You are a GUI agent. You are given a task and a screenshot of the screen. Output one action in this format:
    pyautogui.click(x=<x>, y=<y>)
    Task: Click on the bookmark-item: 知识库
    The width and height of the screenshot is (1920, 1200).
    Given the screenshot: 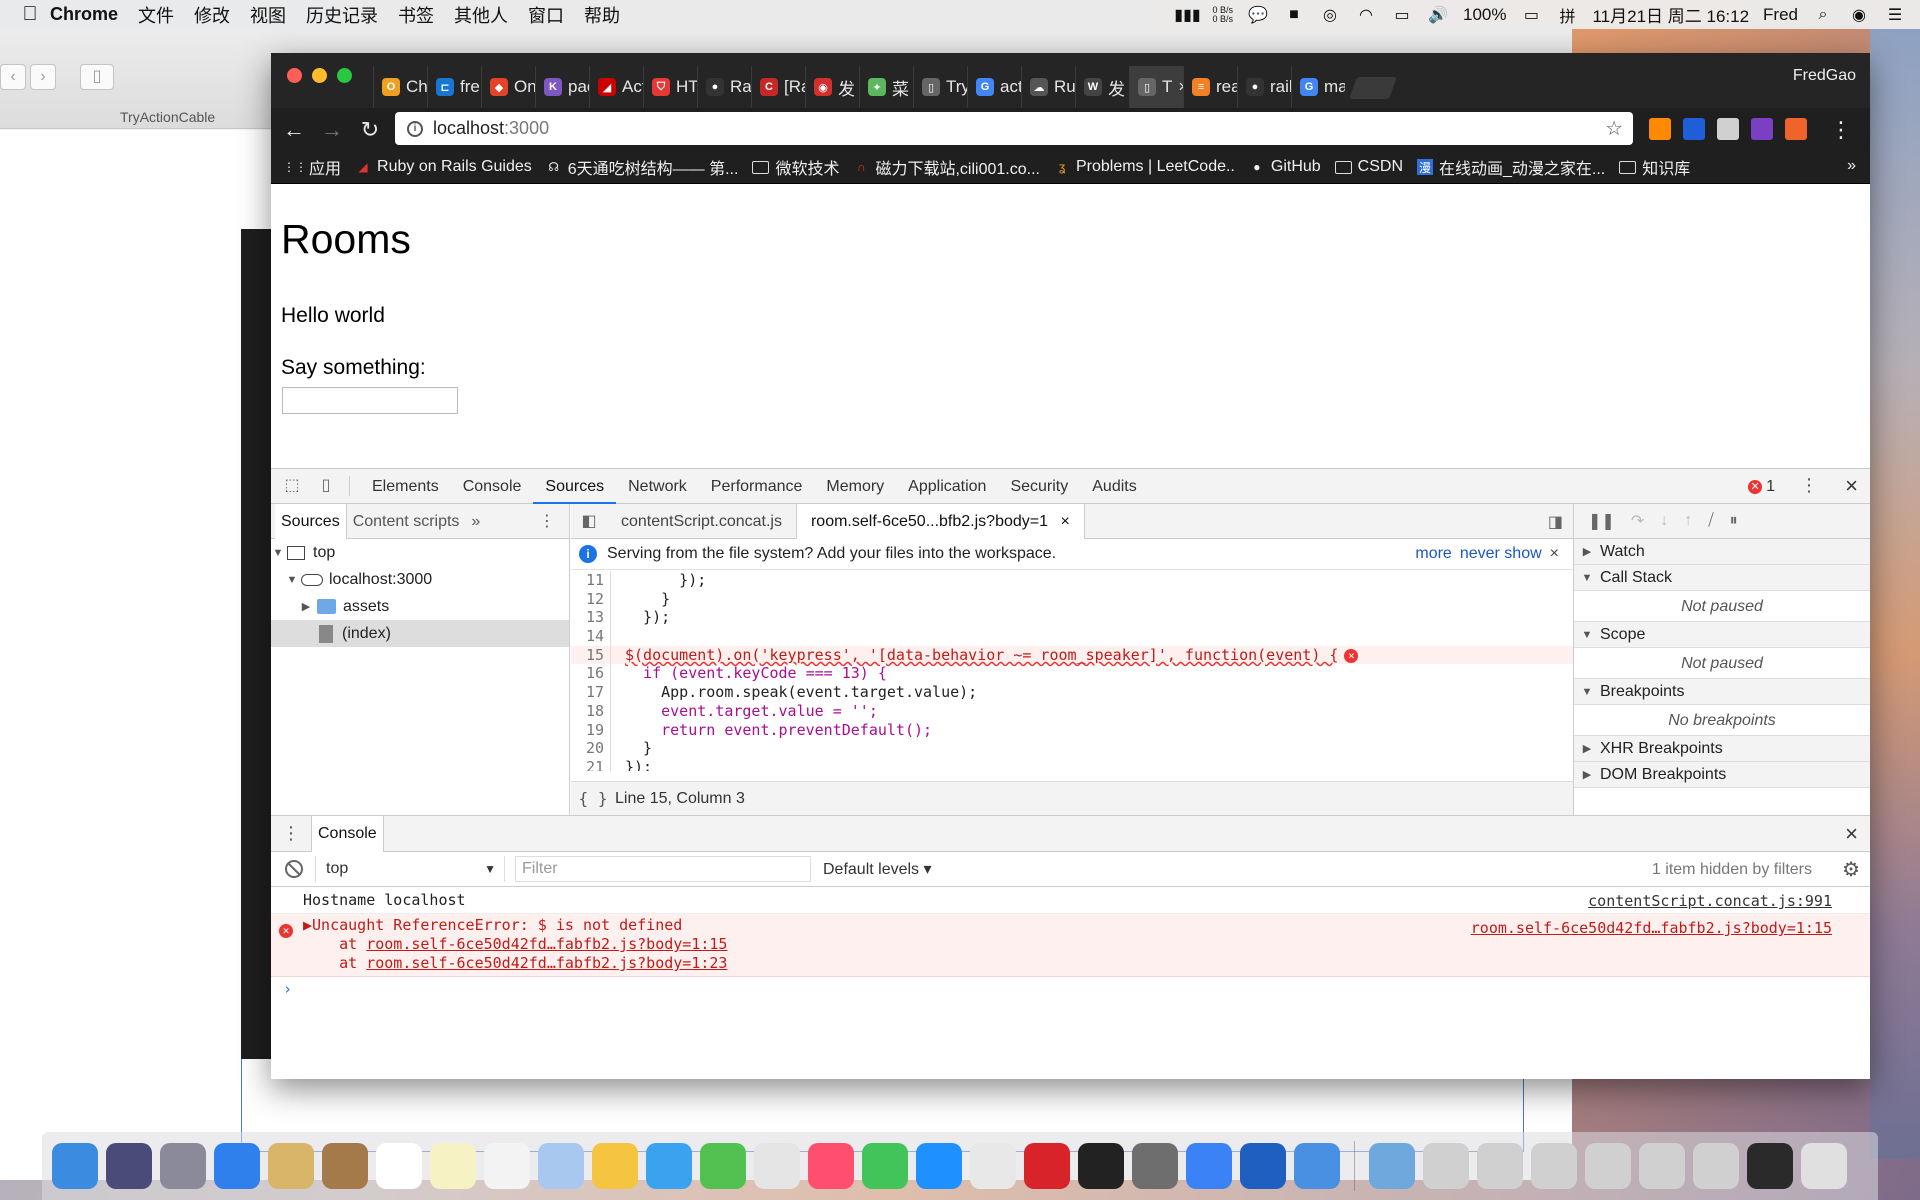 What is the action you would take?
    pyautogui.click(x=1654, y=167)
    